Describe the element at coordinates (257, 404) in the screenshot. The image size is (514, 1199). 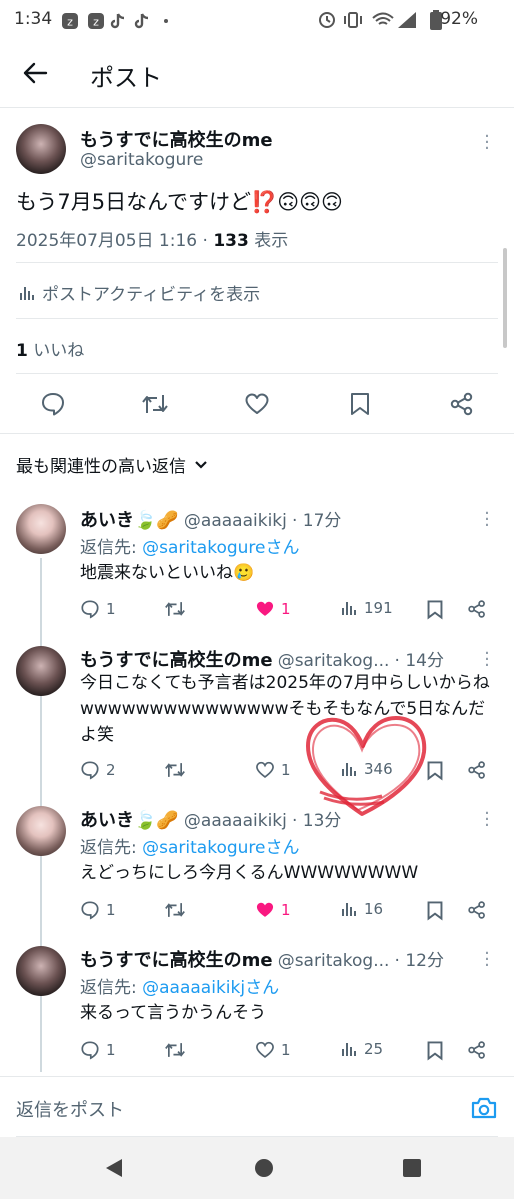
I see `post-like-icon` at that location.